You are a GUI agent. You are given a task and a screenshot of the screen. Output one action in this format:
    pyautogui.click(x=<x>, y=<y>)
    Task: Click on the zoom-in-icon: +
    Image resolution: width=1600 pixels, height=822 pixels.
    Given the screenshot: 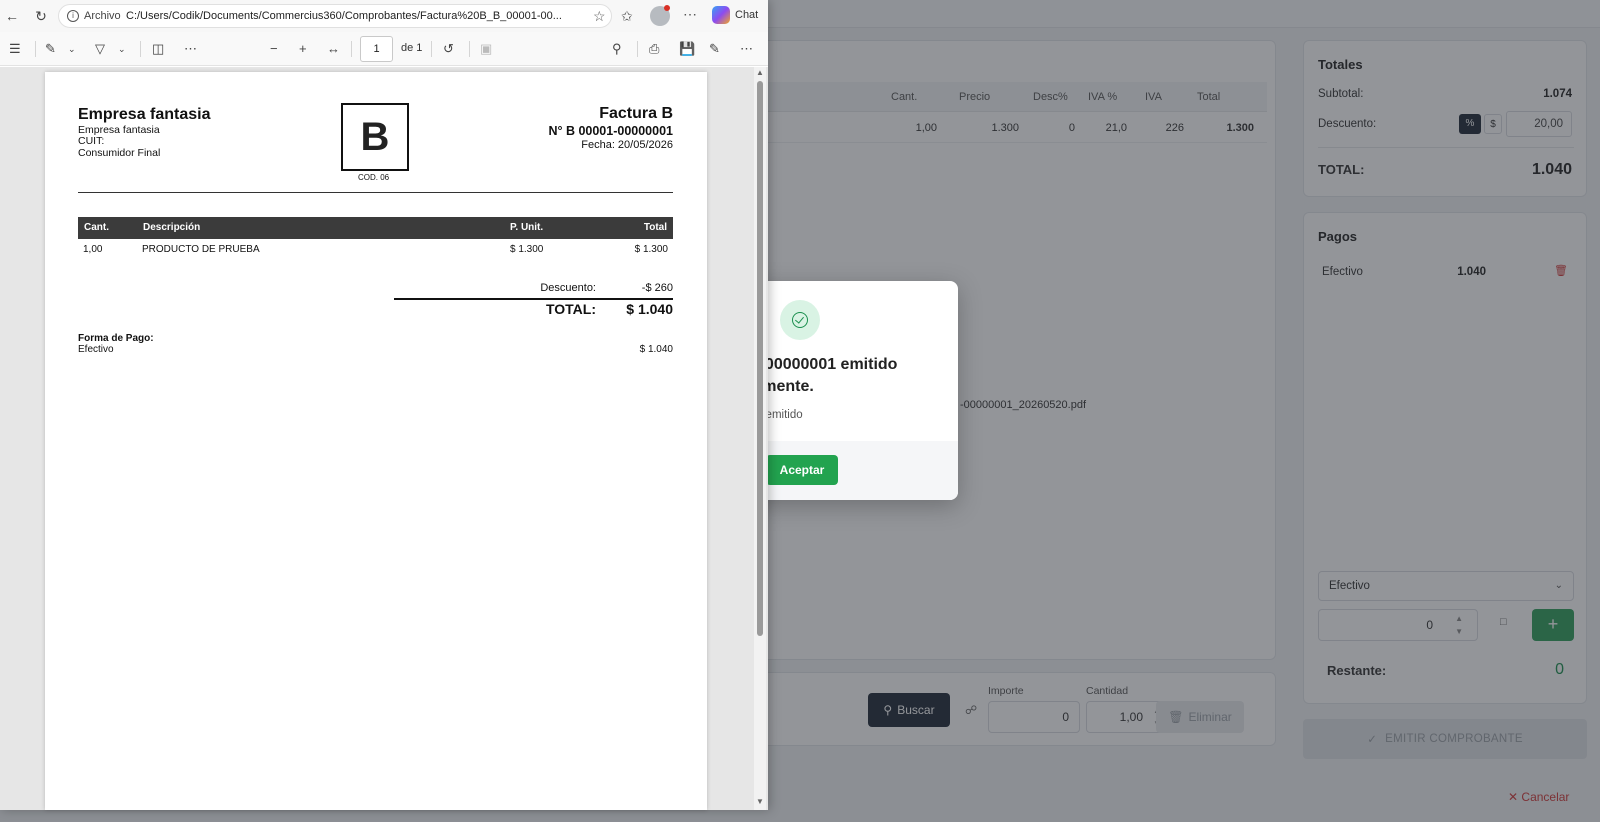 What is the action you would take?
    pyautogui.click(x=303, y=49)
    